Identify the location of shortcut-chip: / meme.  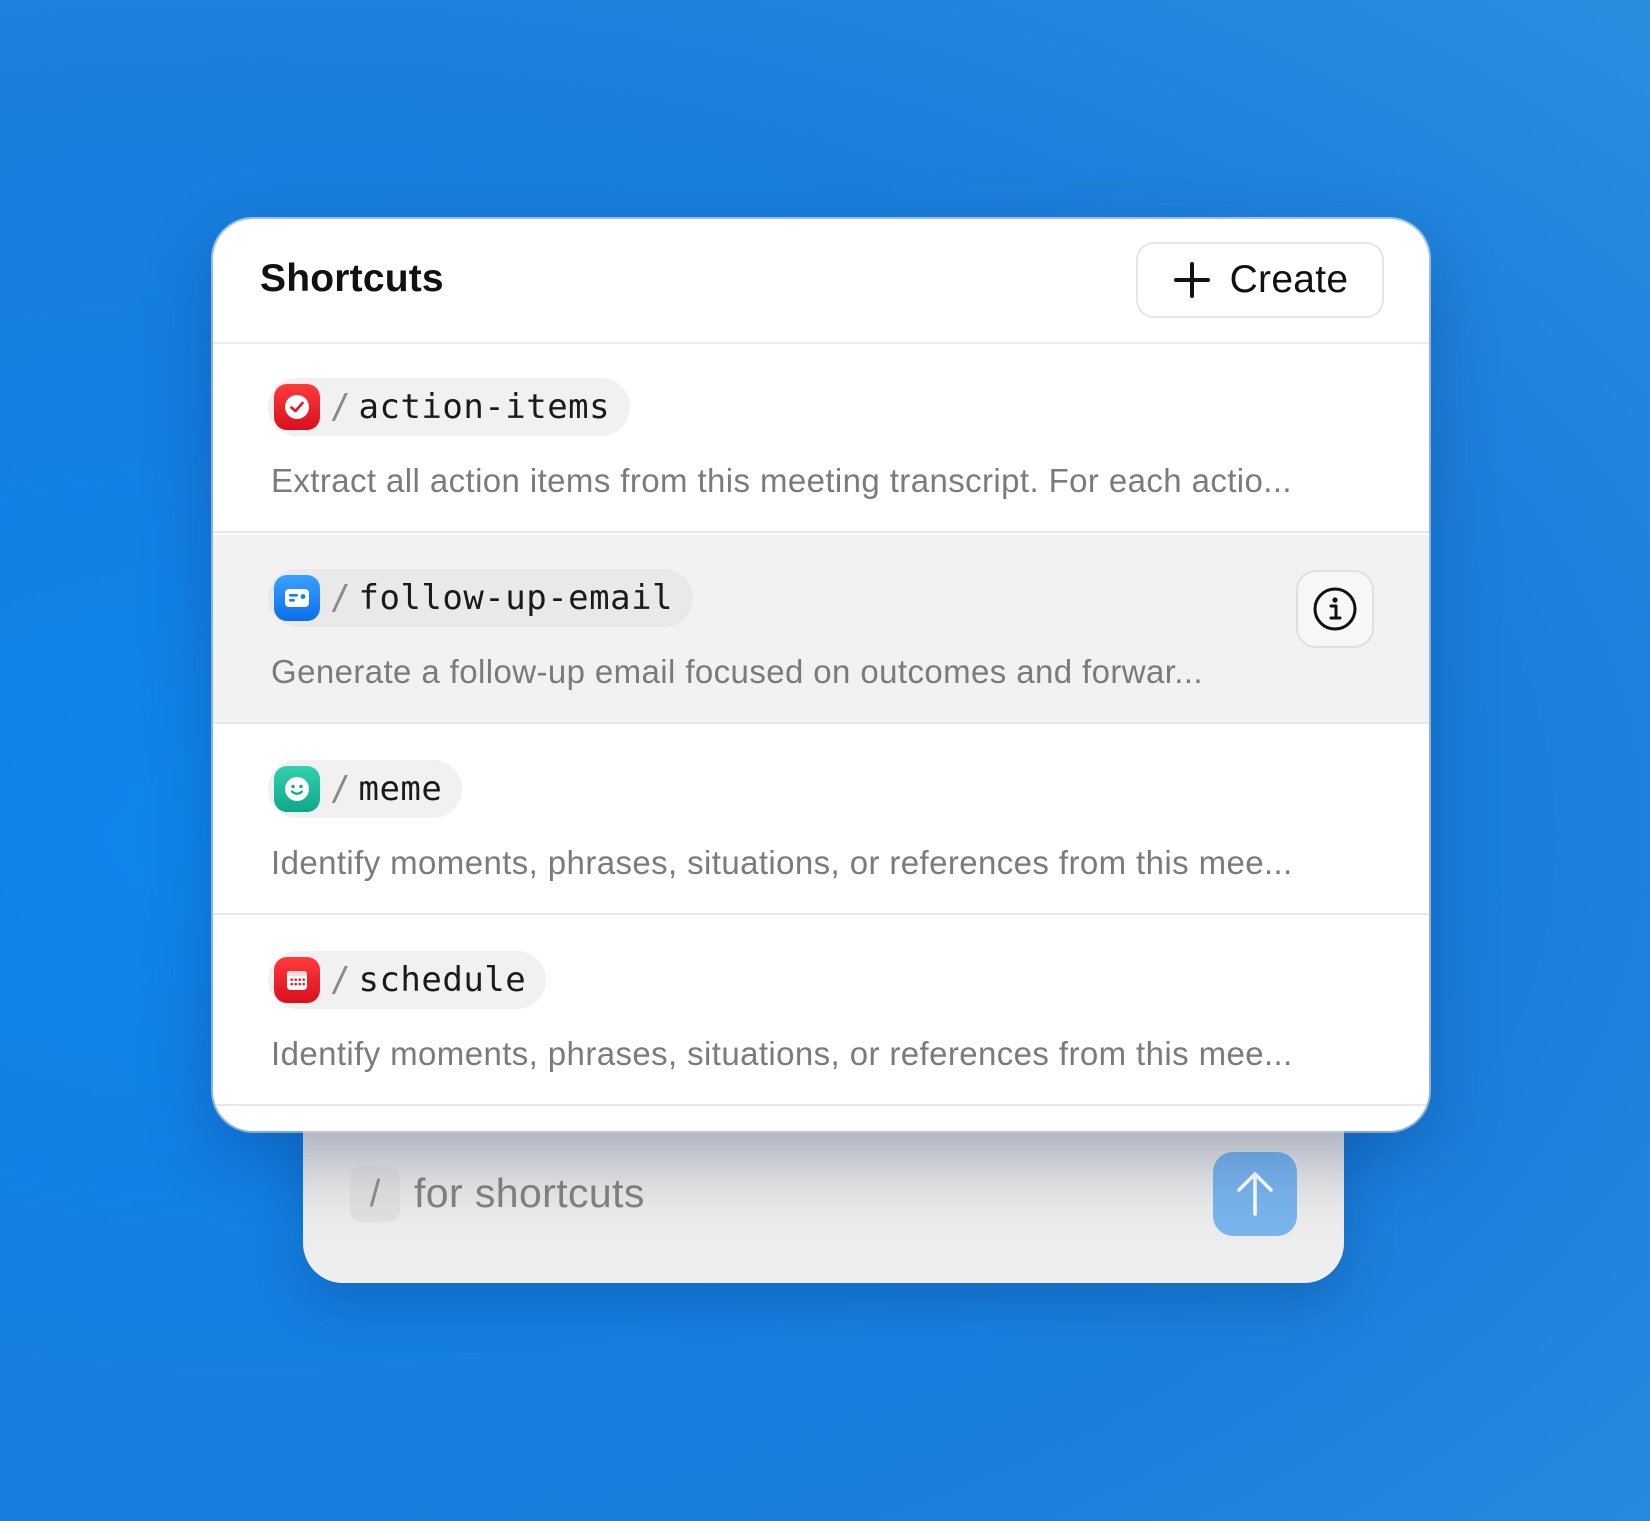
(365, 789).